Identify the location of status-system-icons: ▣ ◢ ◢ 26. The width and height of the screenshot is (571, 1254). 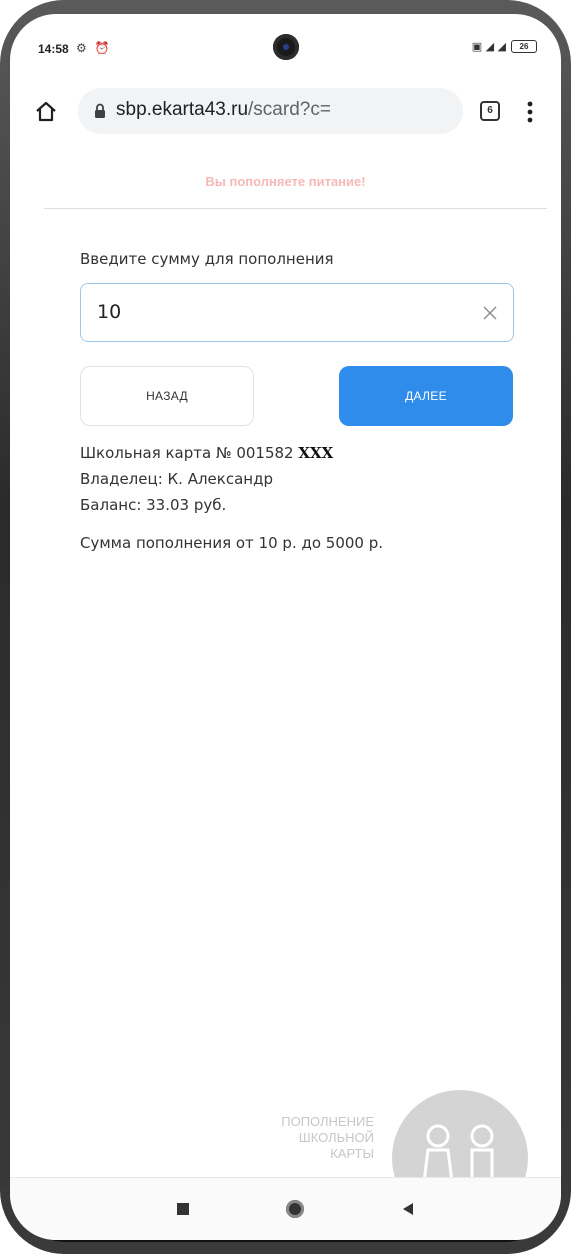
(504, 46).